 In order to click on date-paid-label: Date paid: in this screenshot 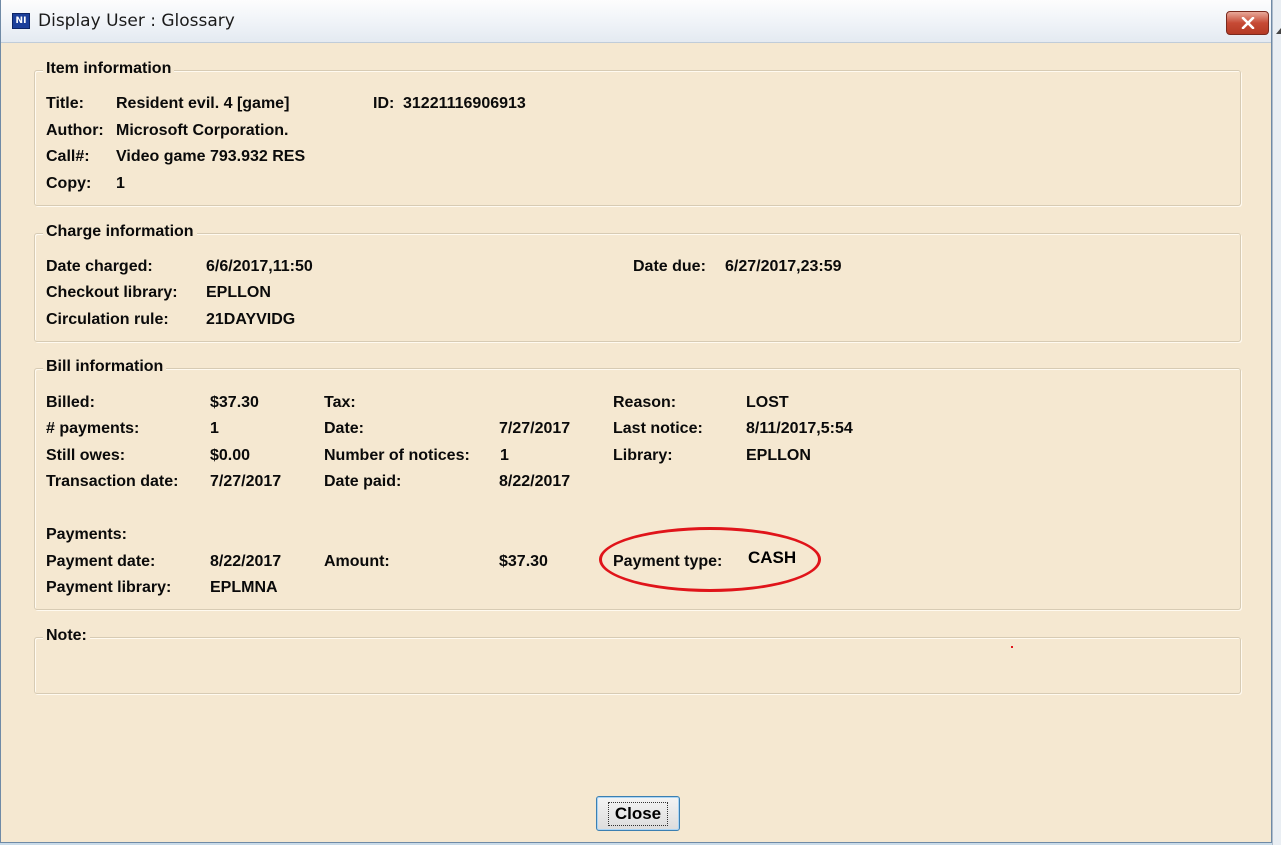, I will do `click(363, 481)`.